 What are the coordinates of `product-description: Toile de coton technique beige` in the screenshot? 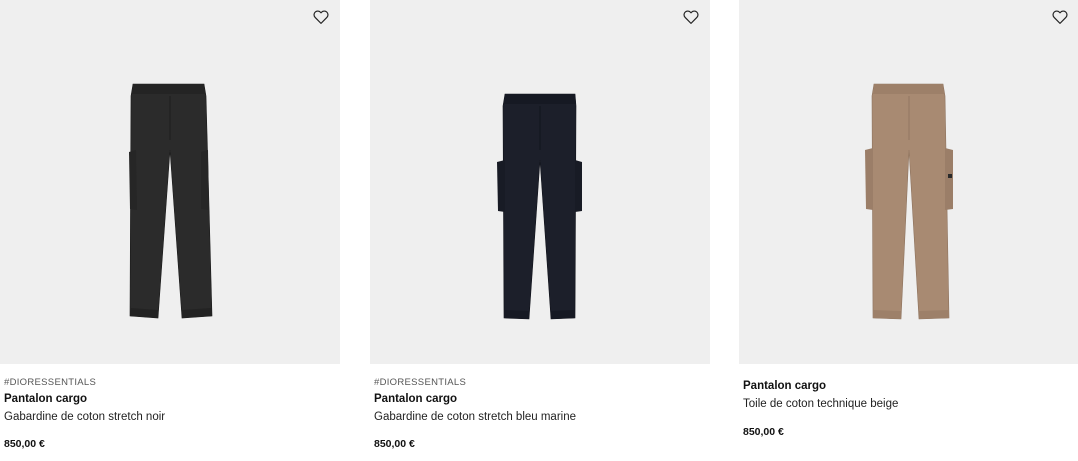 It's located at (821, 404).